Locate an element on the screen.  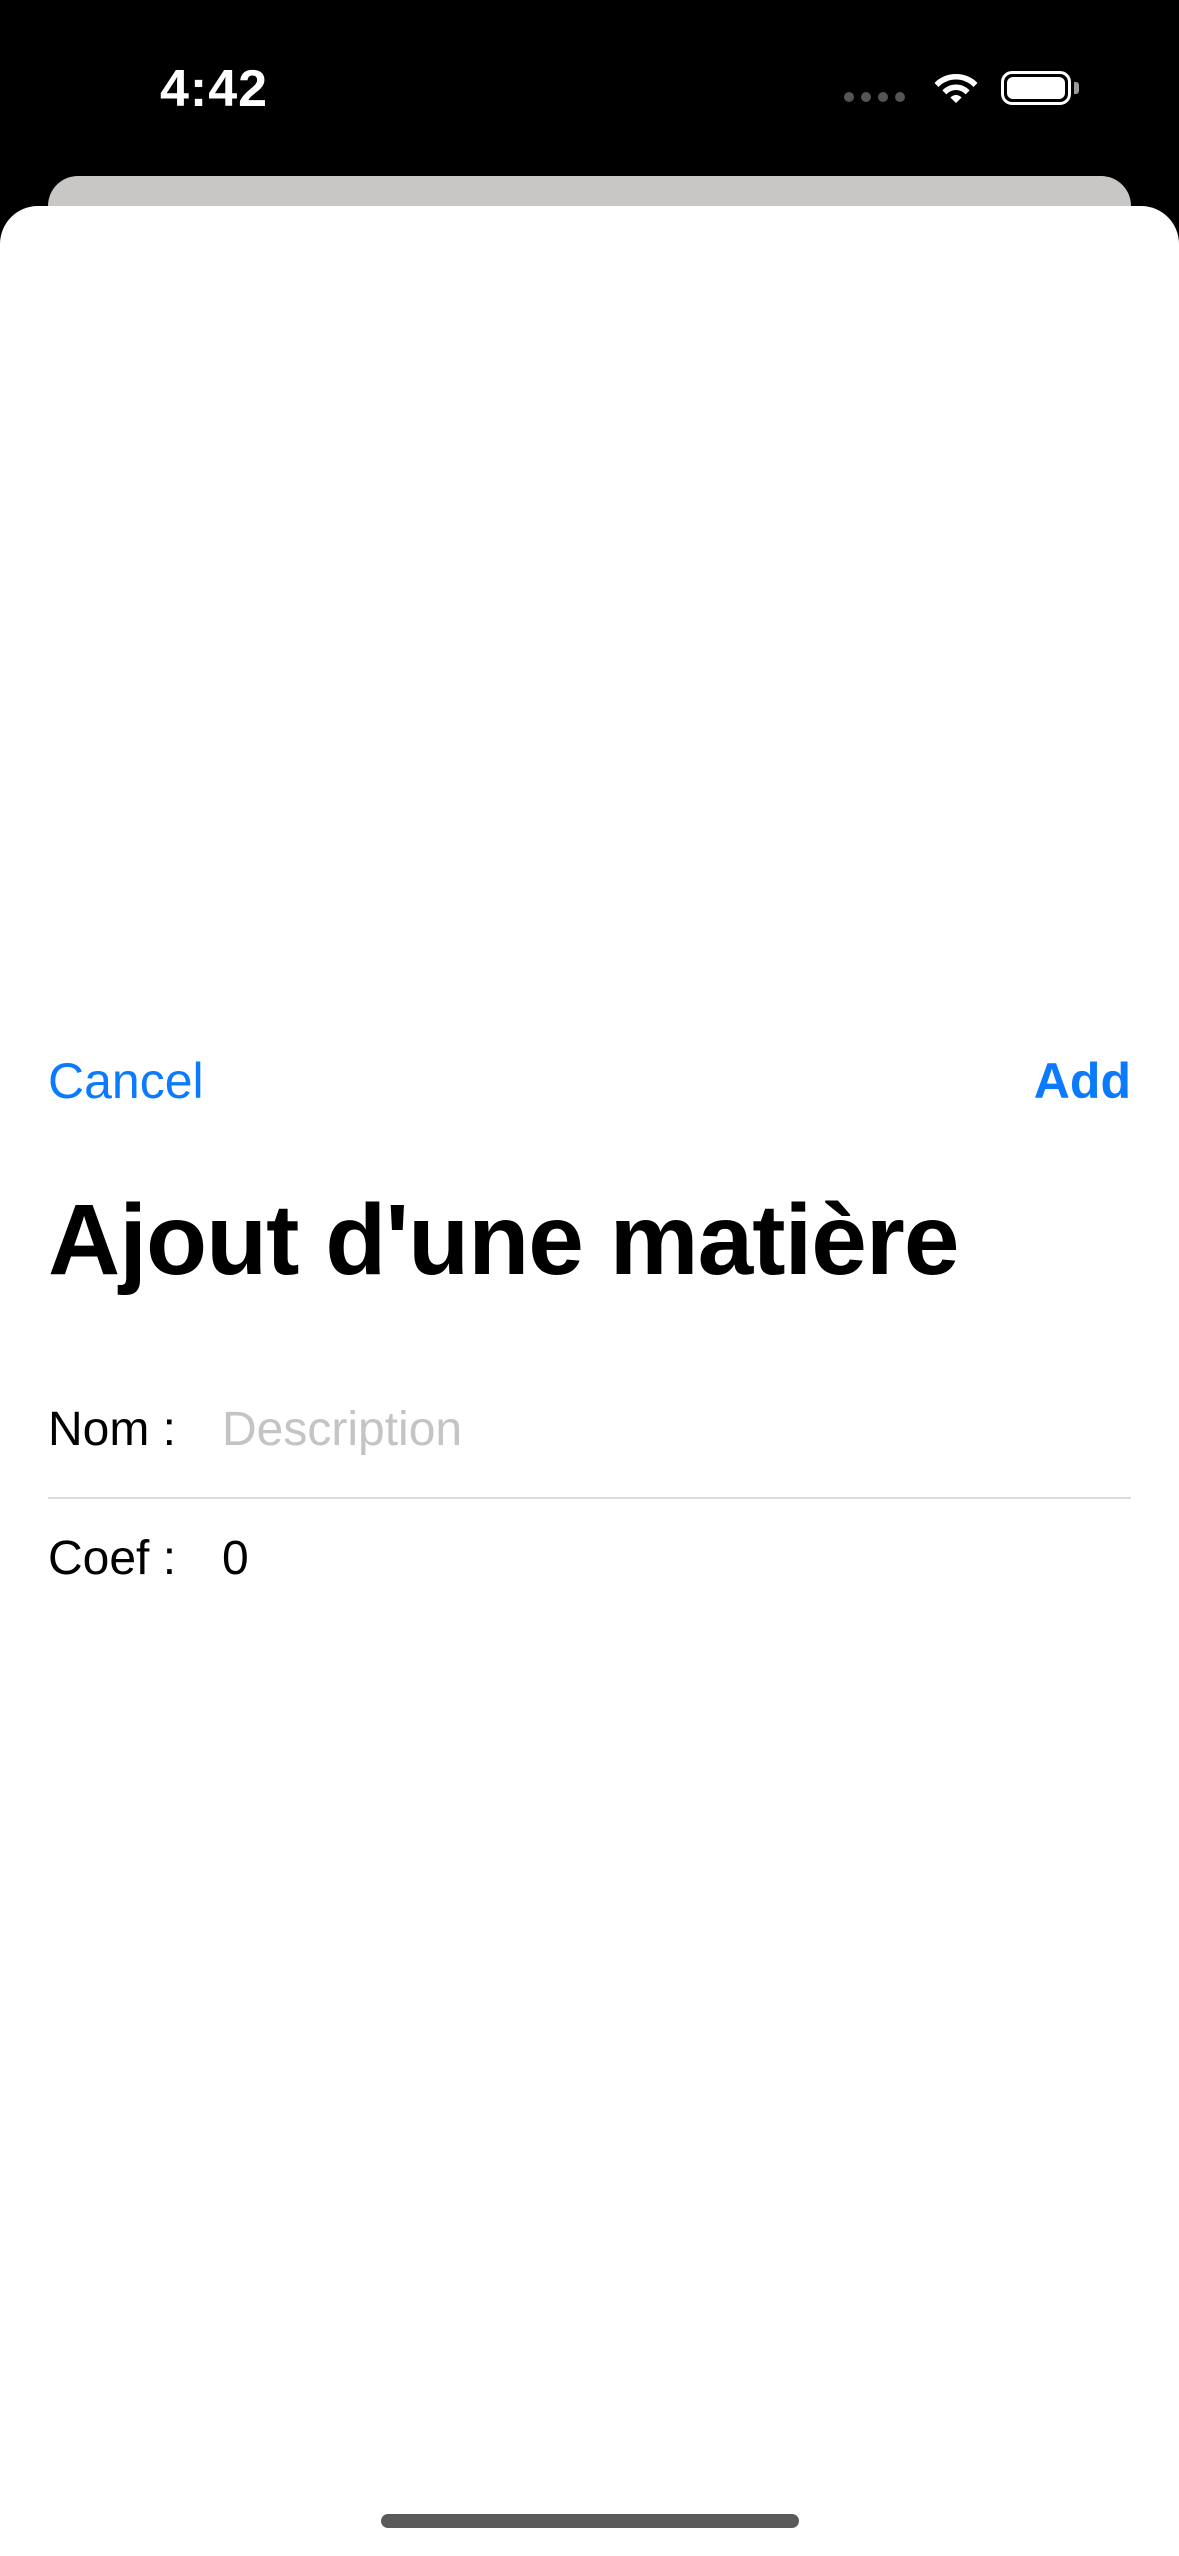
row-divider is located at coordinates (589, 1498).